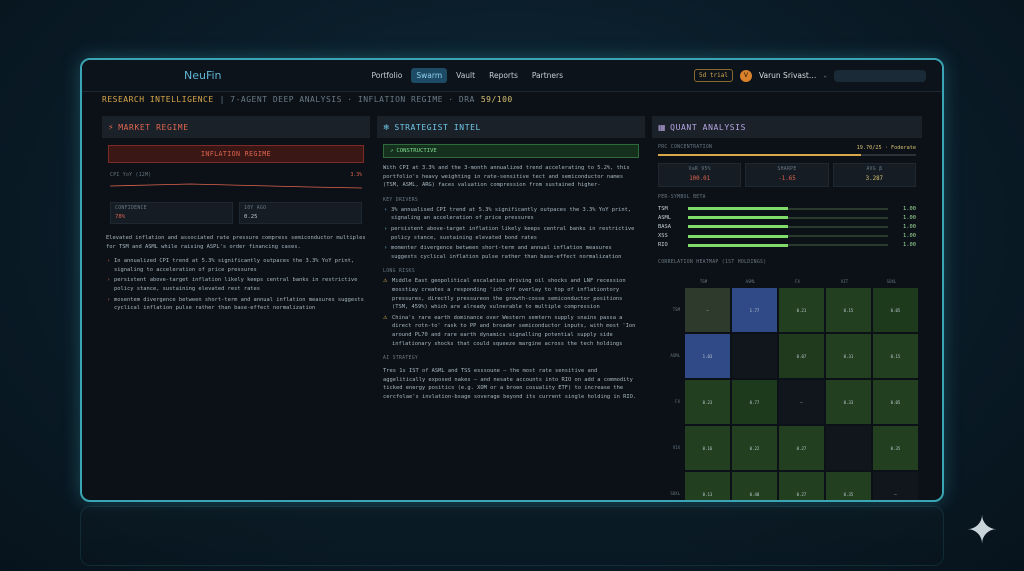  Describe the element at coordinates (787, 179) in the screenshot. I see `metric-value: -1.65` at that location.